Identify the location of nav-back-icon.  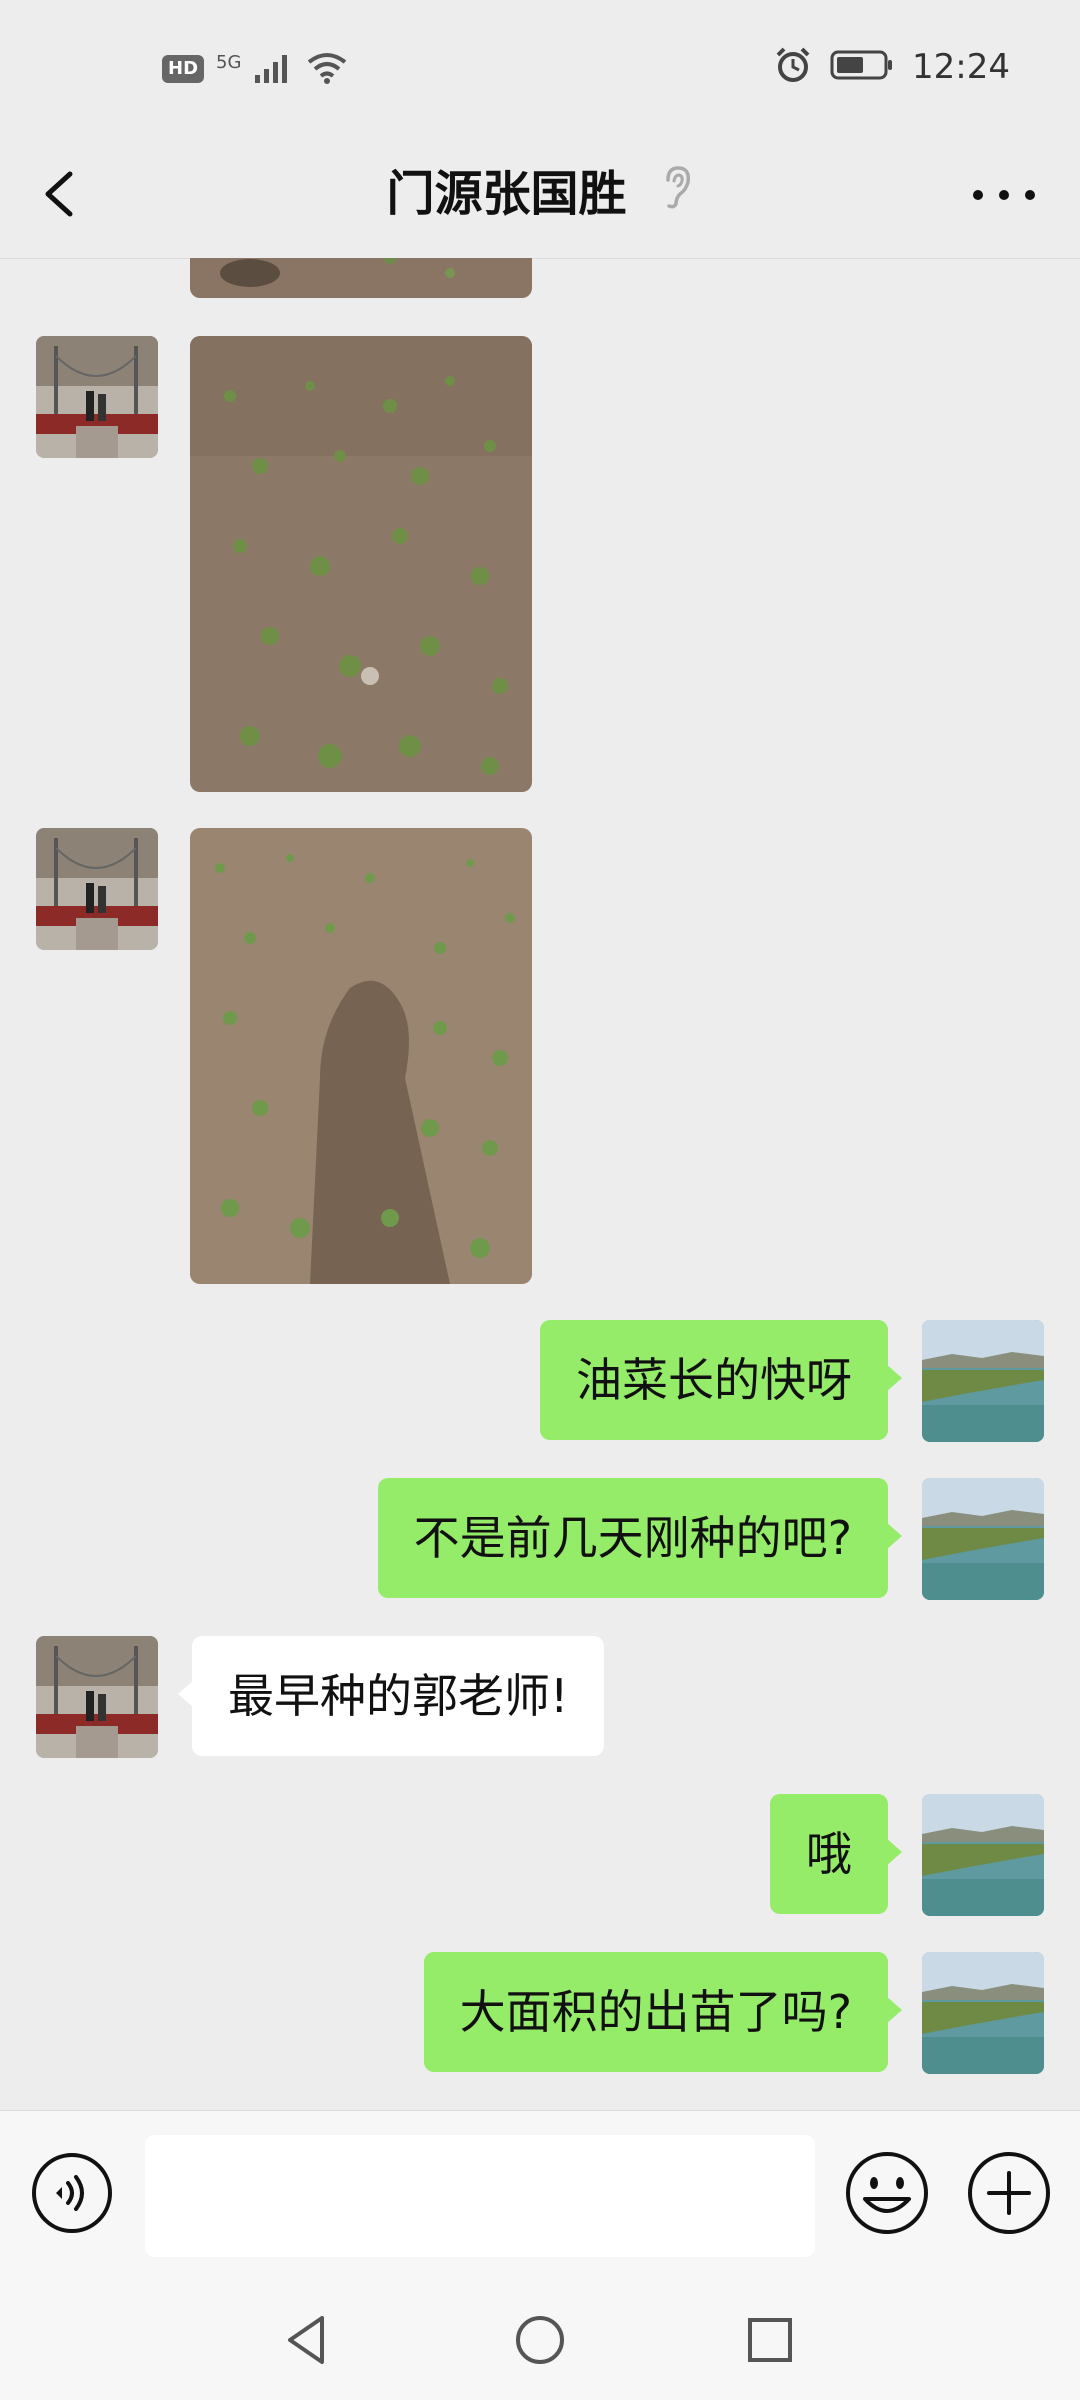
(306, 2340).